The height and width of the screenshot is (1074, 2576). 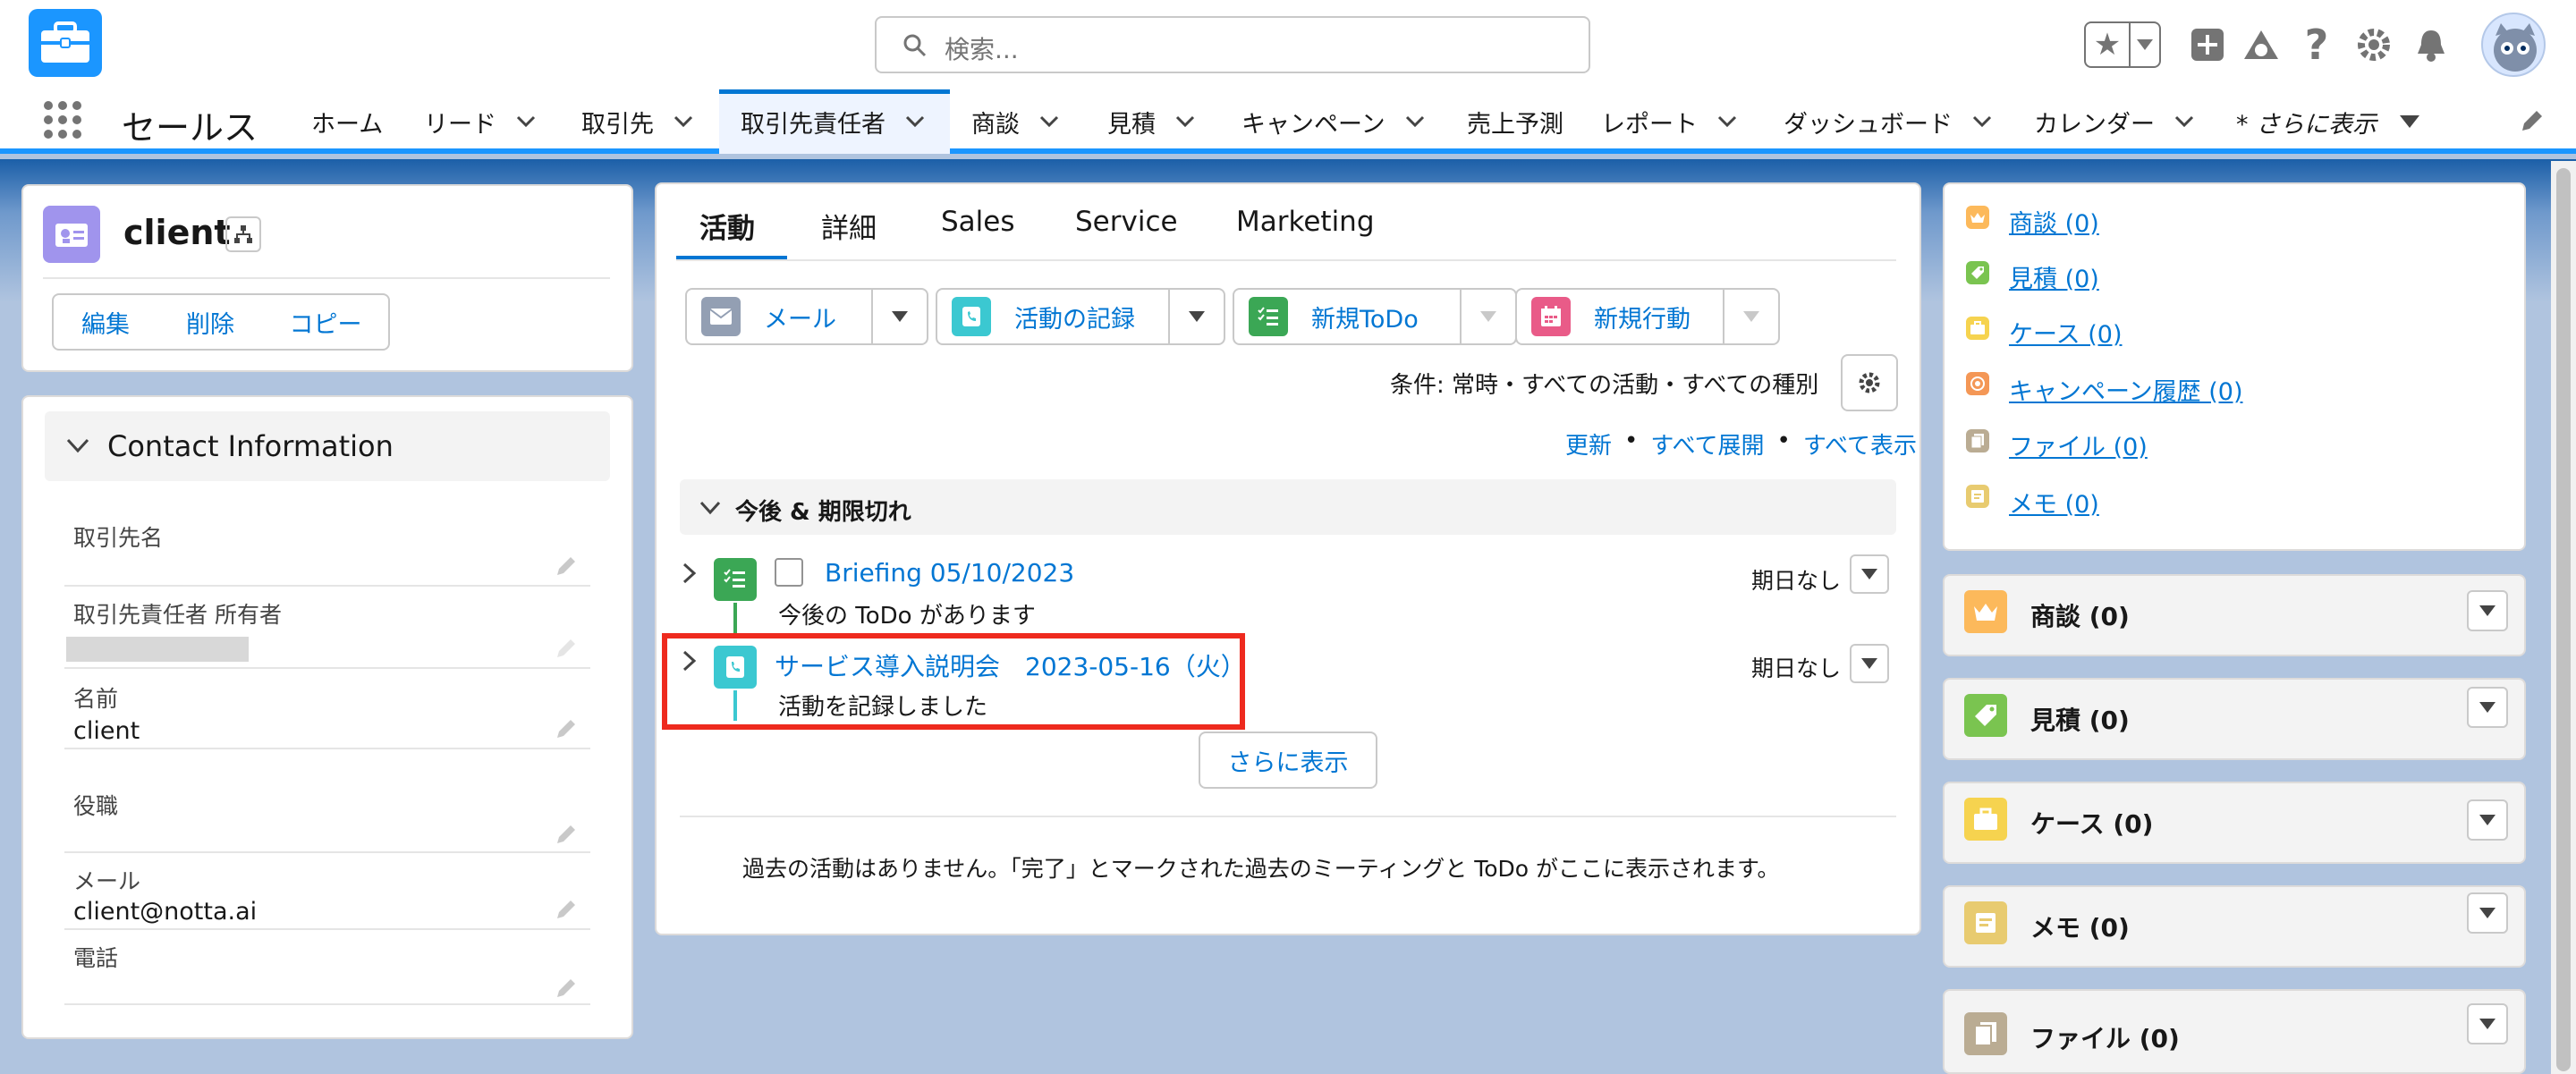 What do you see at coordinates (1333, 121) in the screenshot?
I see `nav-item-campaigns: キャンペーン` at bounding box center [1333, 121].